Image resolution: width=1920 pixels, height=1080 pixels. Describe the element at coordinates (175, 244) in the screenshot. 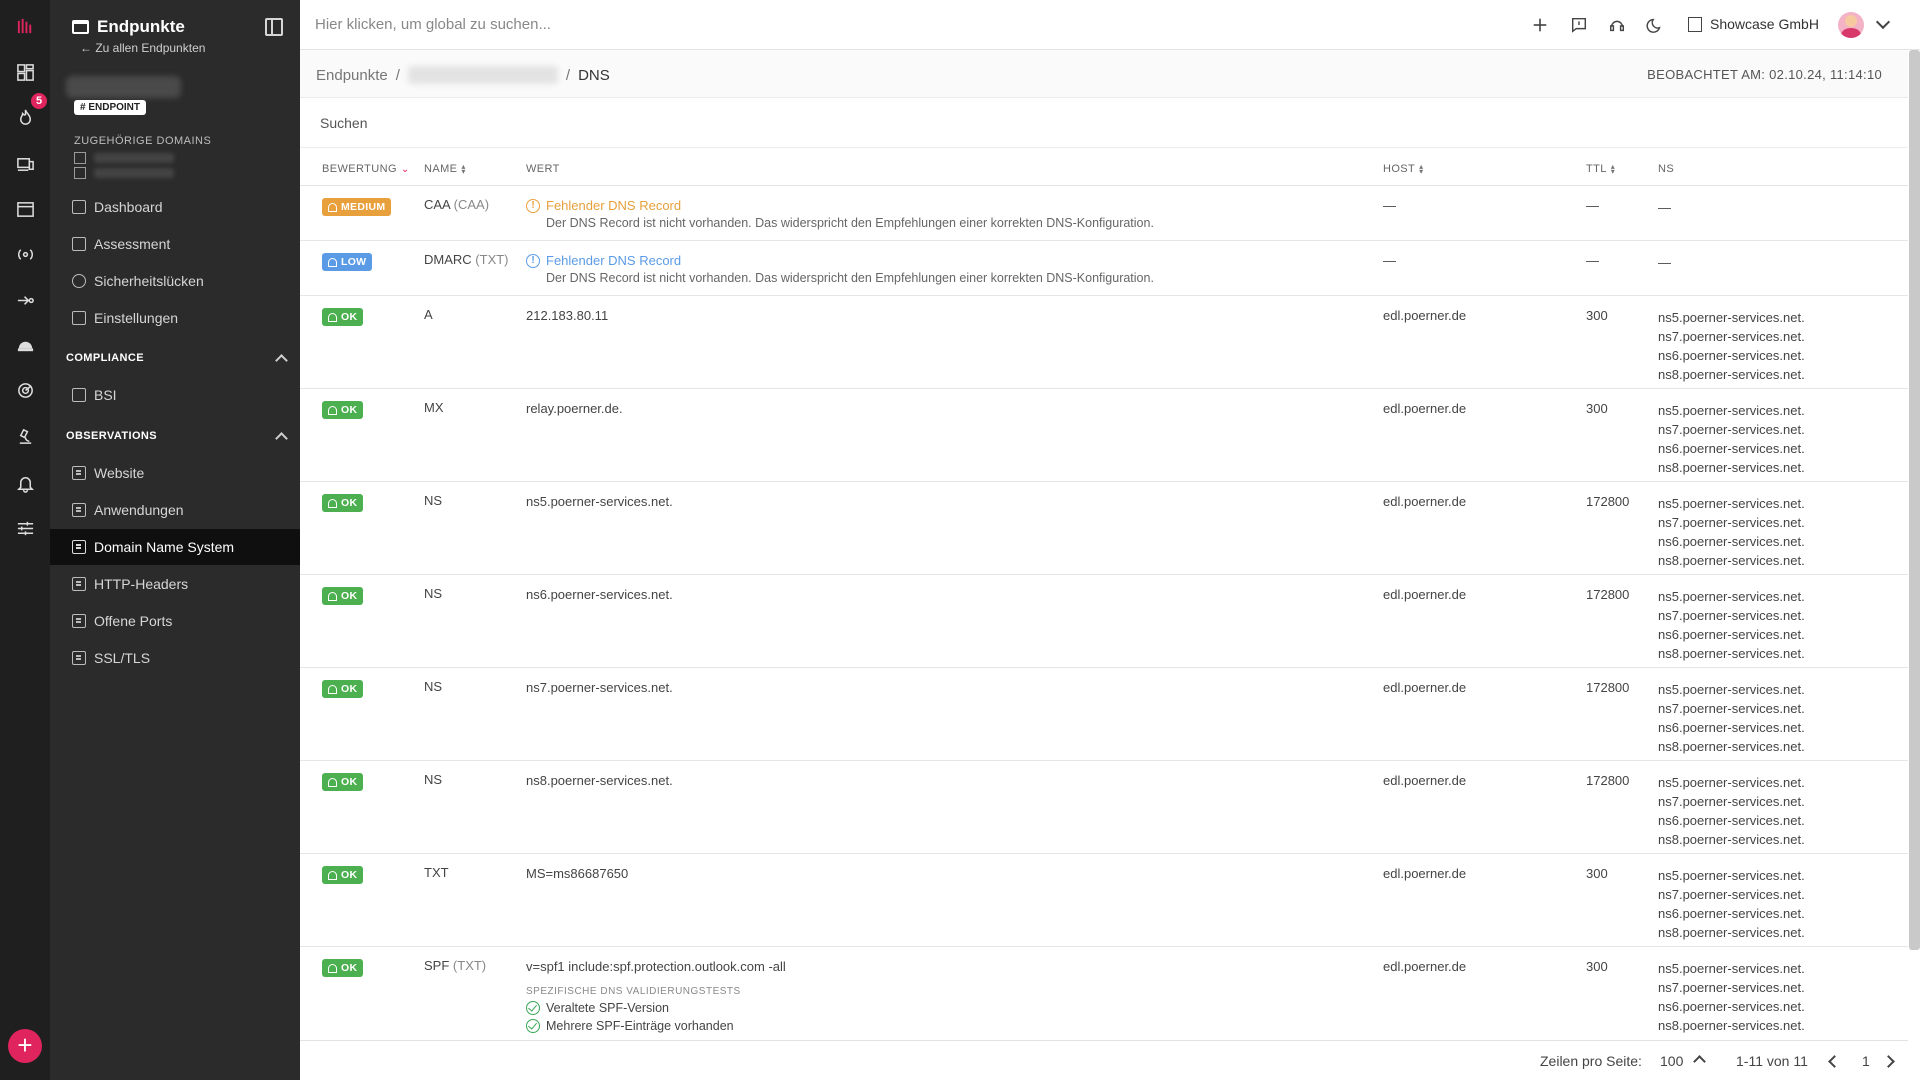

I see `sidebar-item-assessment: Assessment` at that location.